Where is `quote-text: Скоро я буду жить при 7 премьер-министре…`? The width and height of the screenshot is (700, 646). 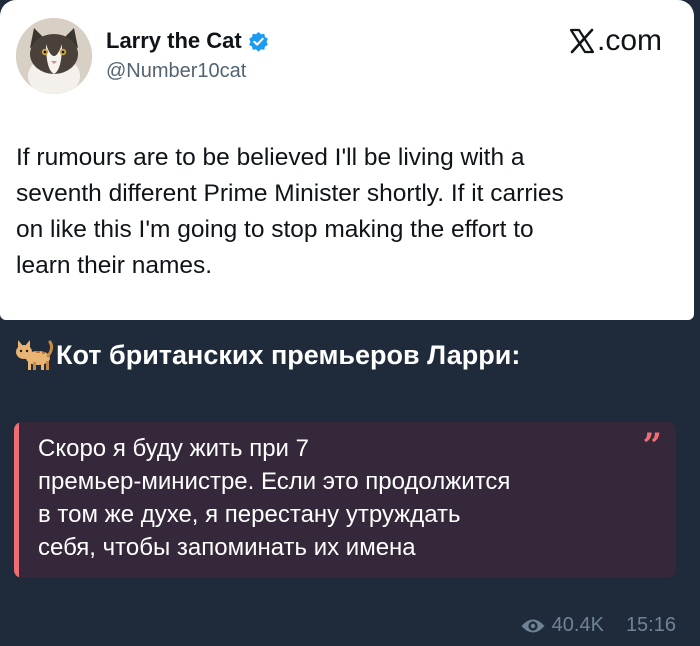 quote-text: Скоро я буду жить при 7 премьер-министре… is located at coordinates (274, 498).